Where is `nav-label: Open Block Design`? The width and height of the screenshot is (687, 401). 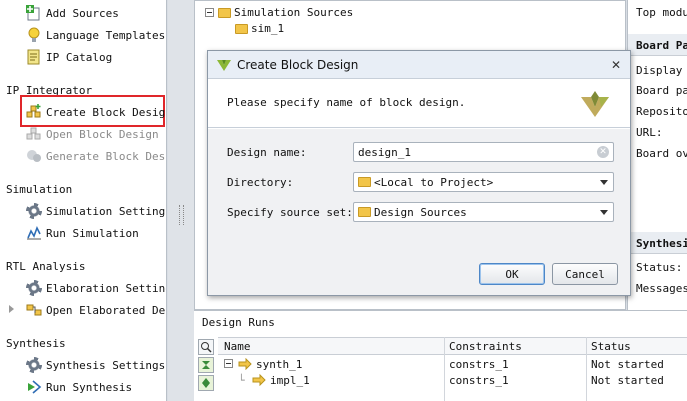 nav-label: Open Block Design is located at coordinates (102, 134).